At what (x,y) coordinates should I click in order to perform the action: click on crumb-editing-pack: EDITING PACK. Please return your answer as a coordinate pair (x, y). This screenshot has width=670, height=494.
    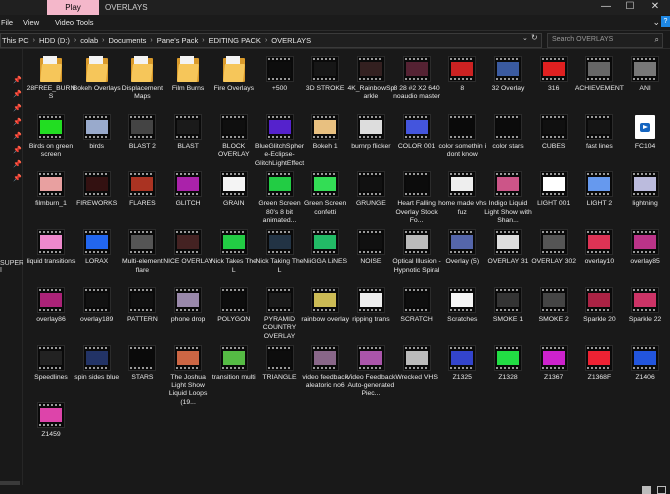
    Looking at the image, I should click on (235, 40).